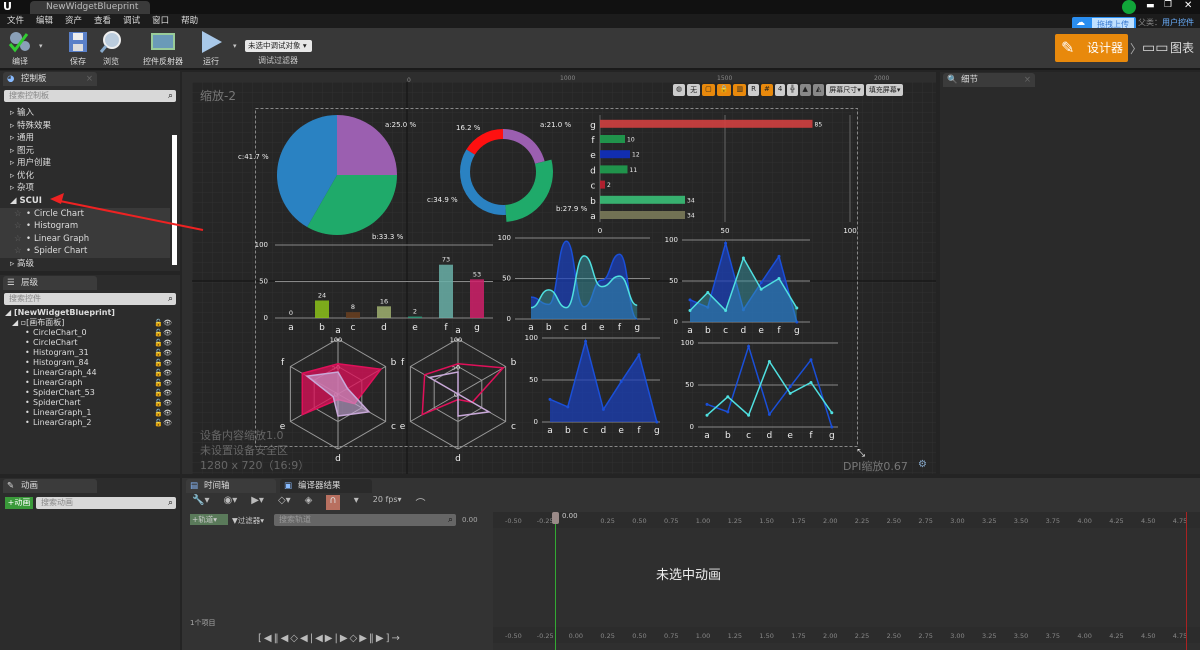 Image resolution: width=1200 pixels, height=650 pixels. I want to click on tree-item: • CircleChart 🔓👁, so click(90, 343).